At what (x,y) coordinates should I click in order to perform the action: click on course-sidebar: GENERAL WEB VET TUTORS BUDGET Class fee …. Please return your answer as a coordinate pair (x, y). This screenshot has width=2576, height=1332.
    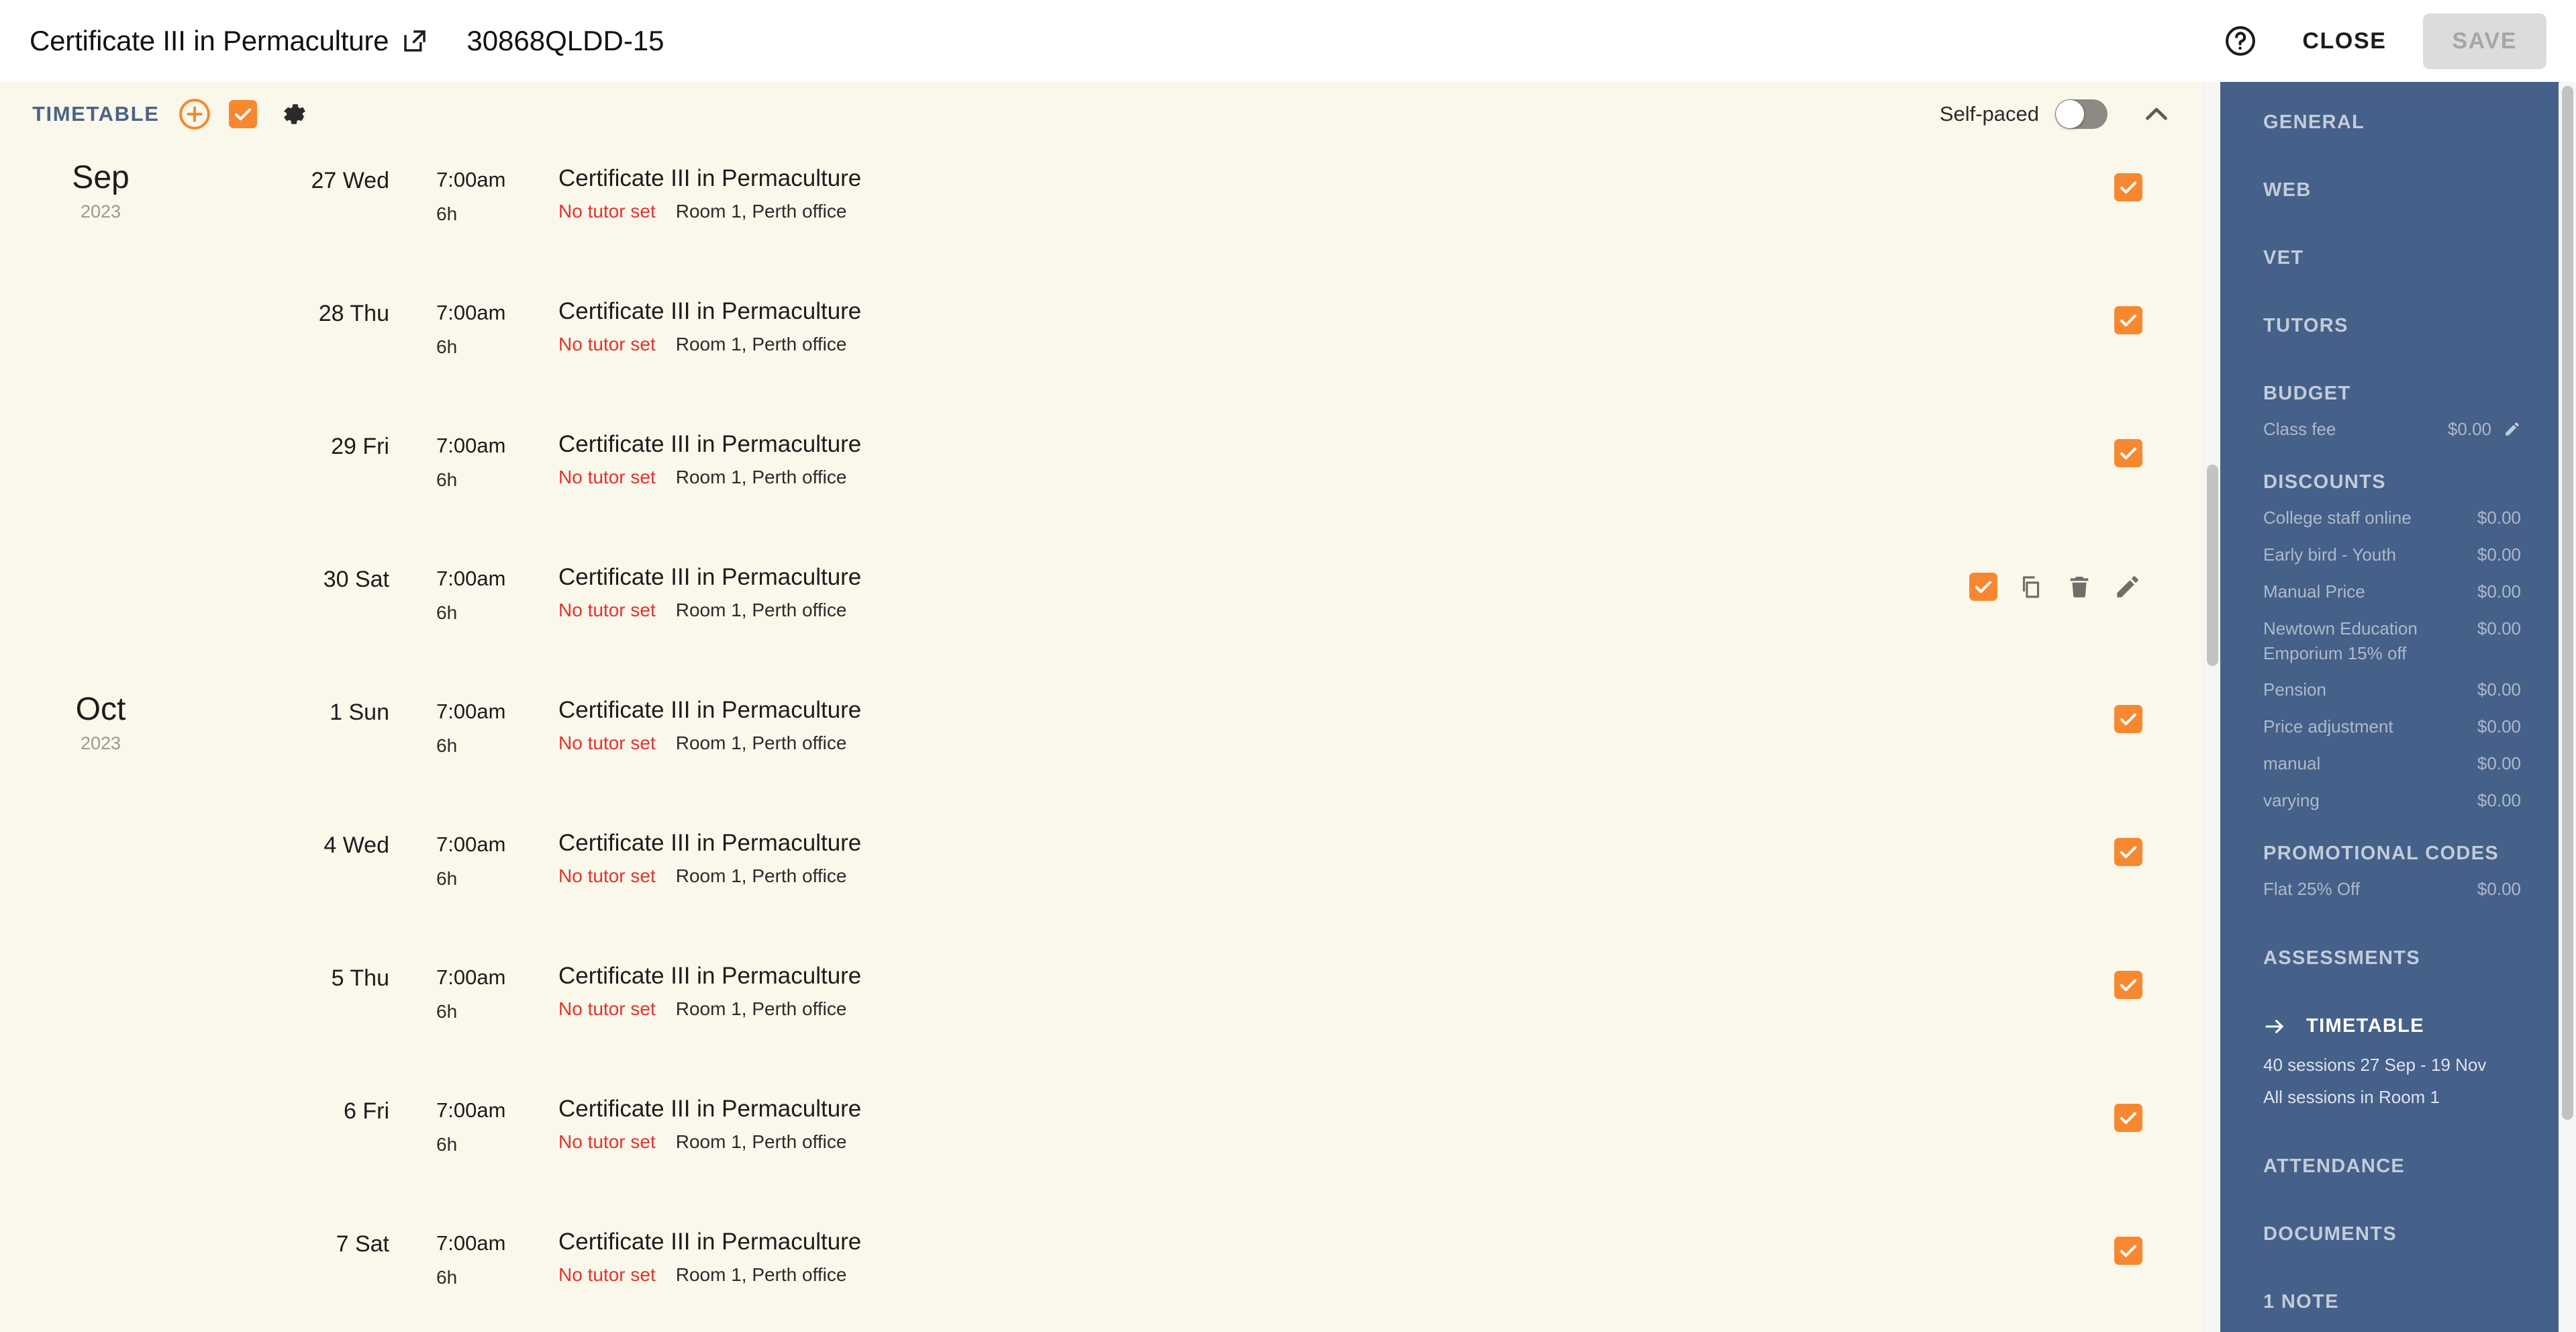
    Looking at the image, I should click on (2398, 707).